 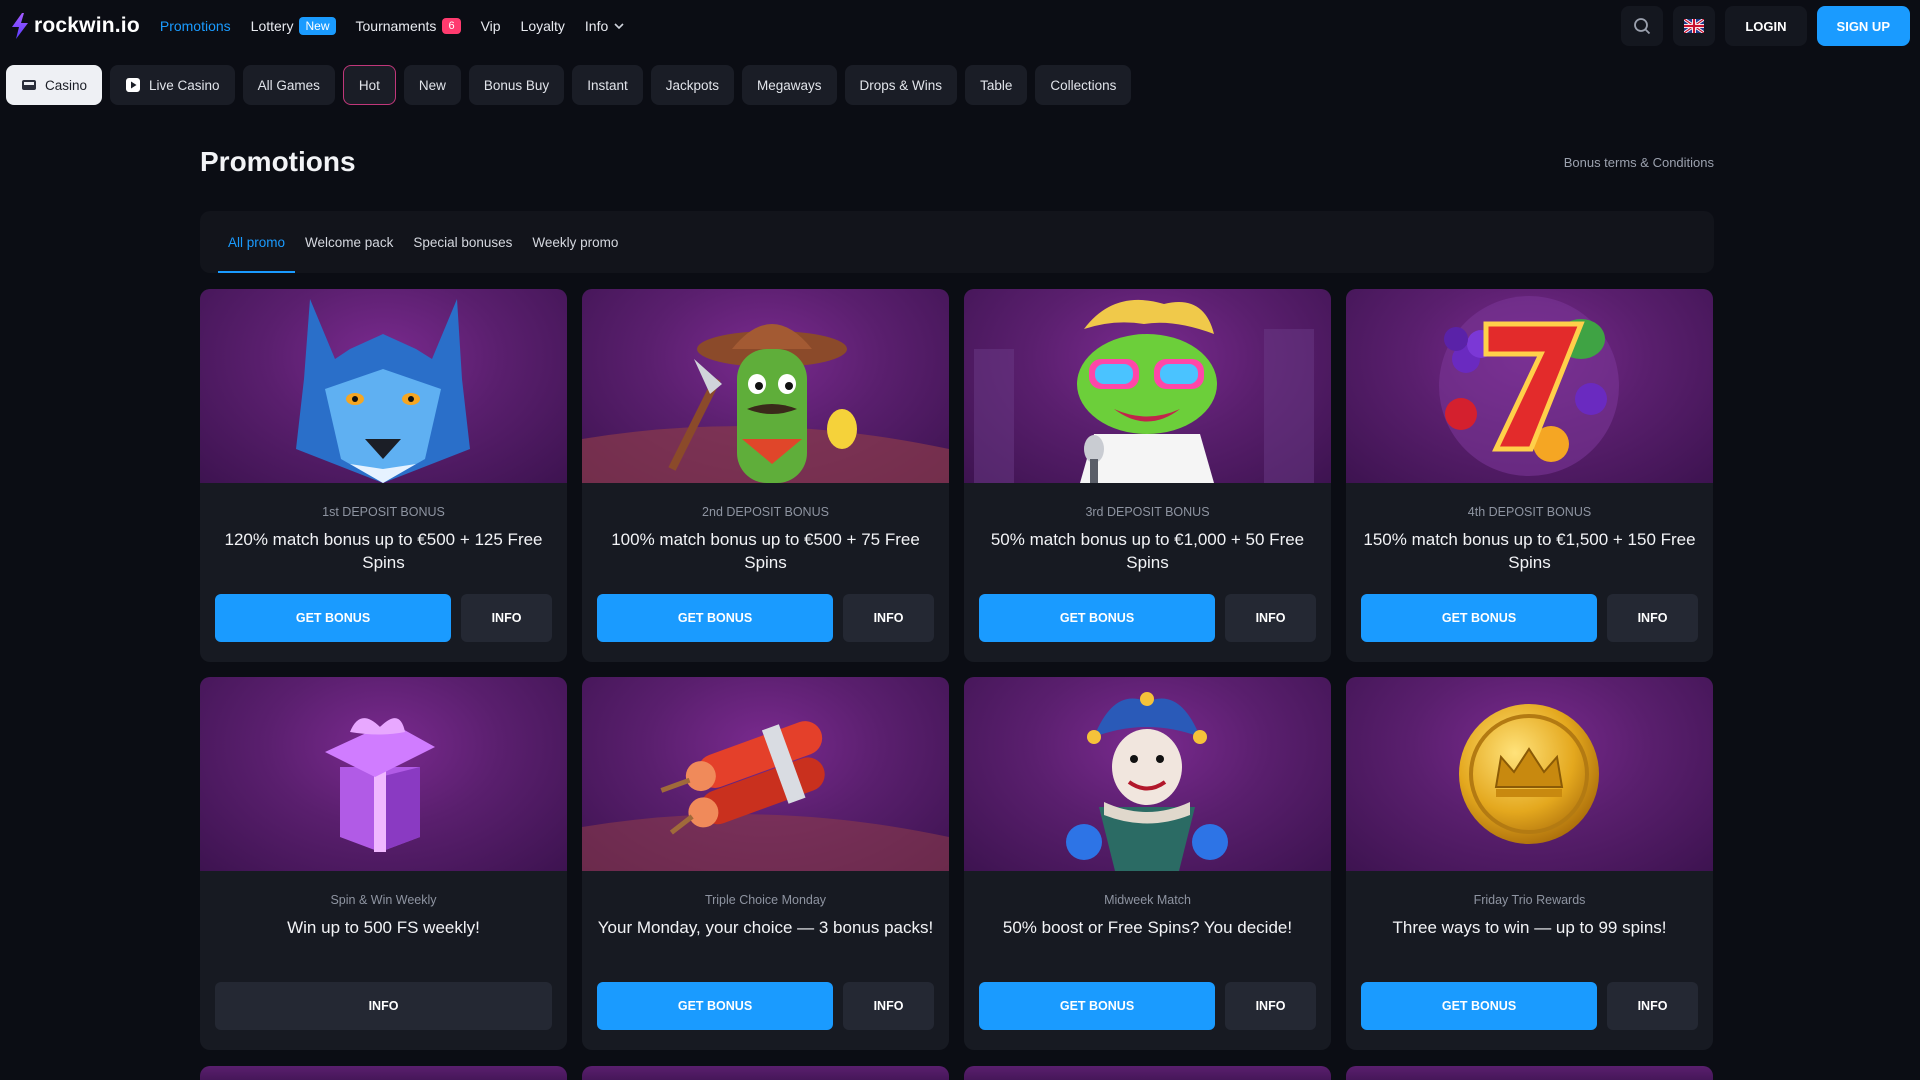 I want to click on nav-lottery: Lottery New, so click(x=293, y=26).